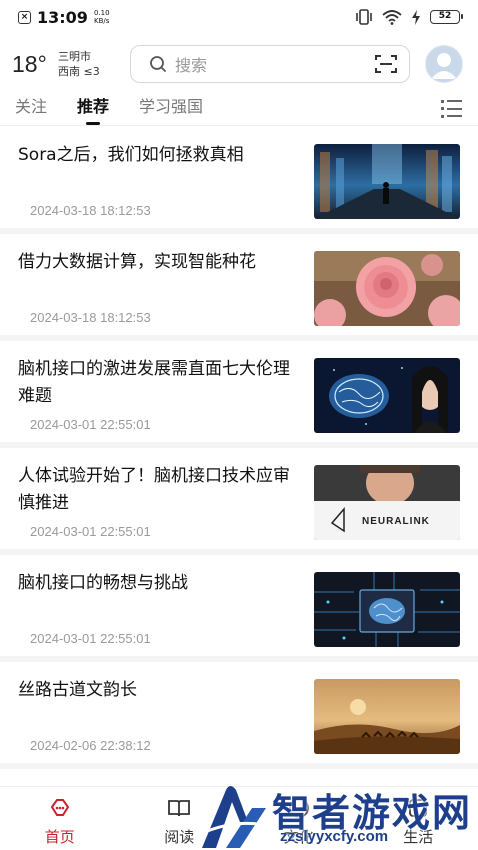 The image size is (478, 850). I want to click on news-time: 2024-02-06 22:38:12, so click(90, 745).